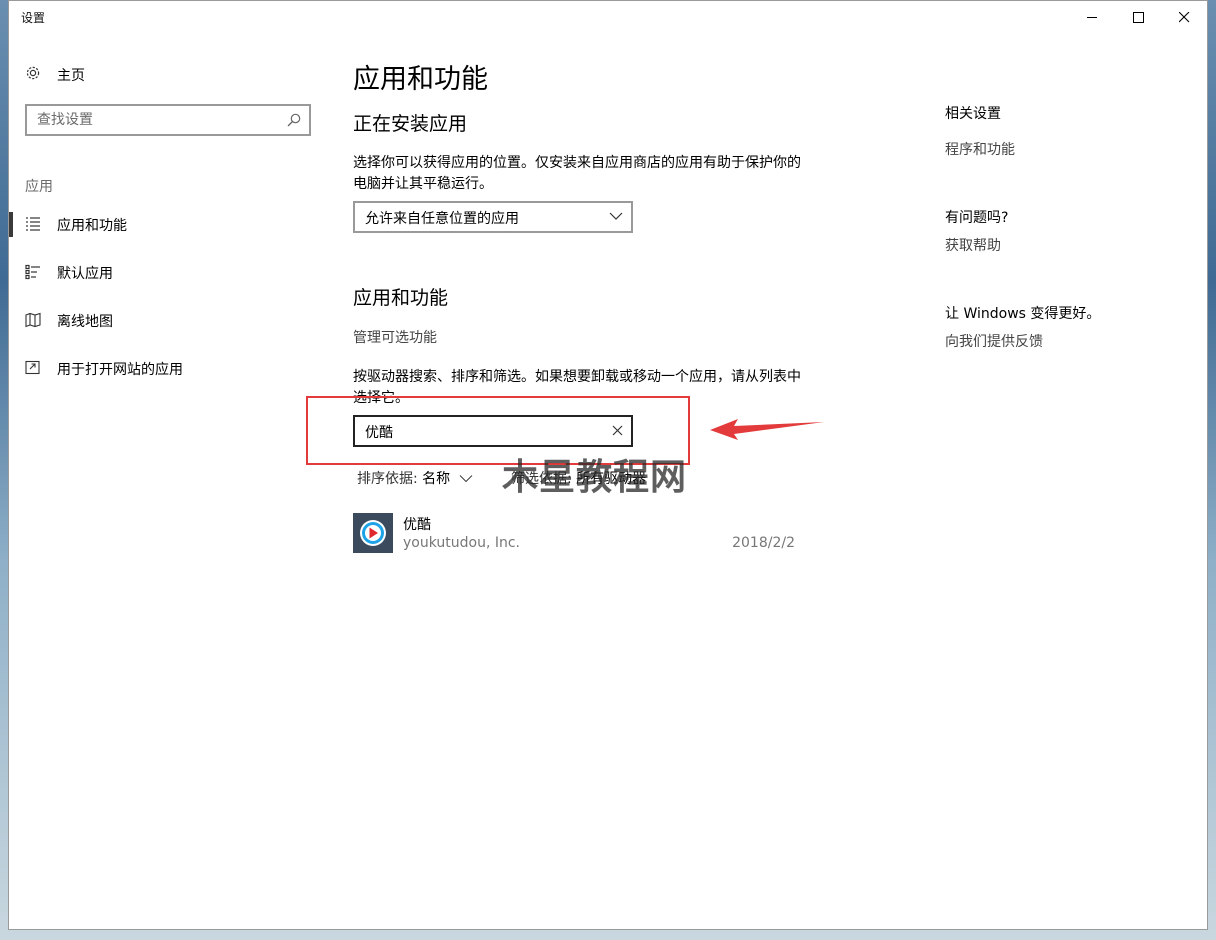  I want to click on app-publisher: youkutudou, Inc., so click(462, 543).